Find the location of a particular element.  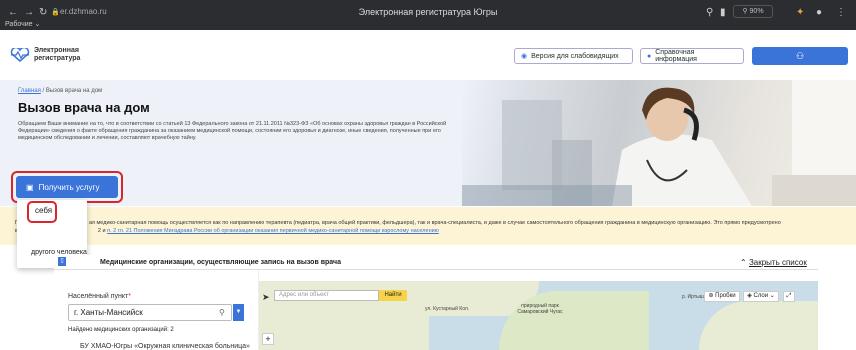

extension-icon: ✦ is located at coordinates (800, 12).